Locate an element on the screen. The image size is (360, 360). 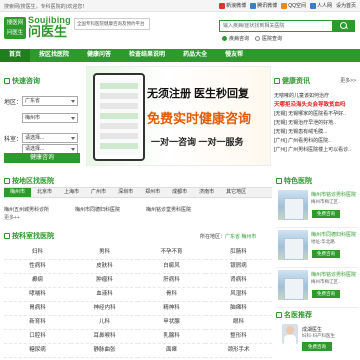
department-link: 脑瘫科 is located at coordinates (238, 309).